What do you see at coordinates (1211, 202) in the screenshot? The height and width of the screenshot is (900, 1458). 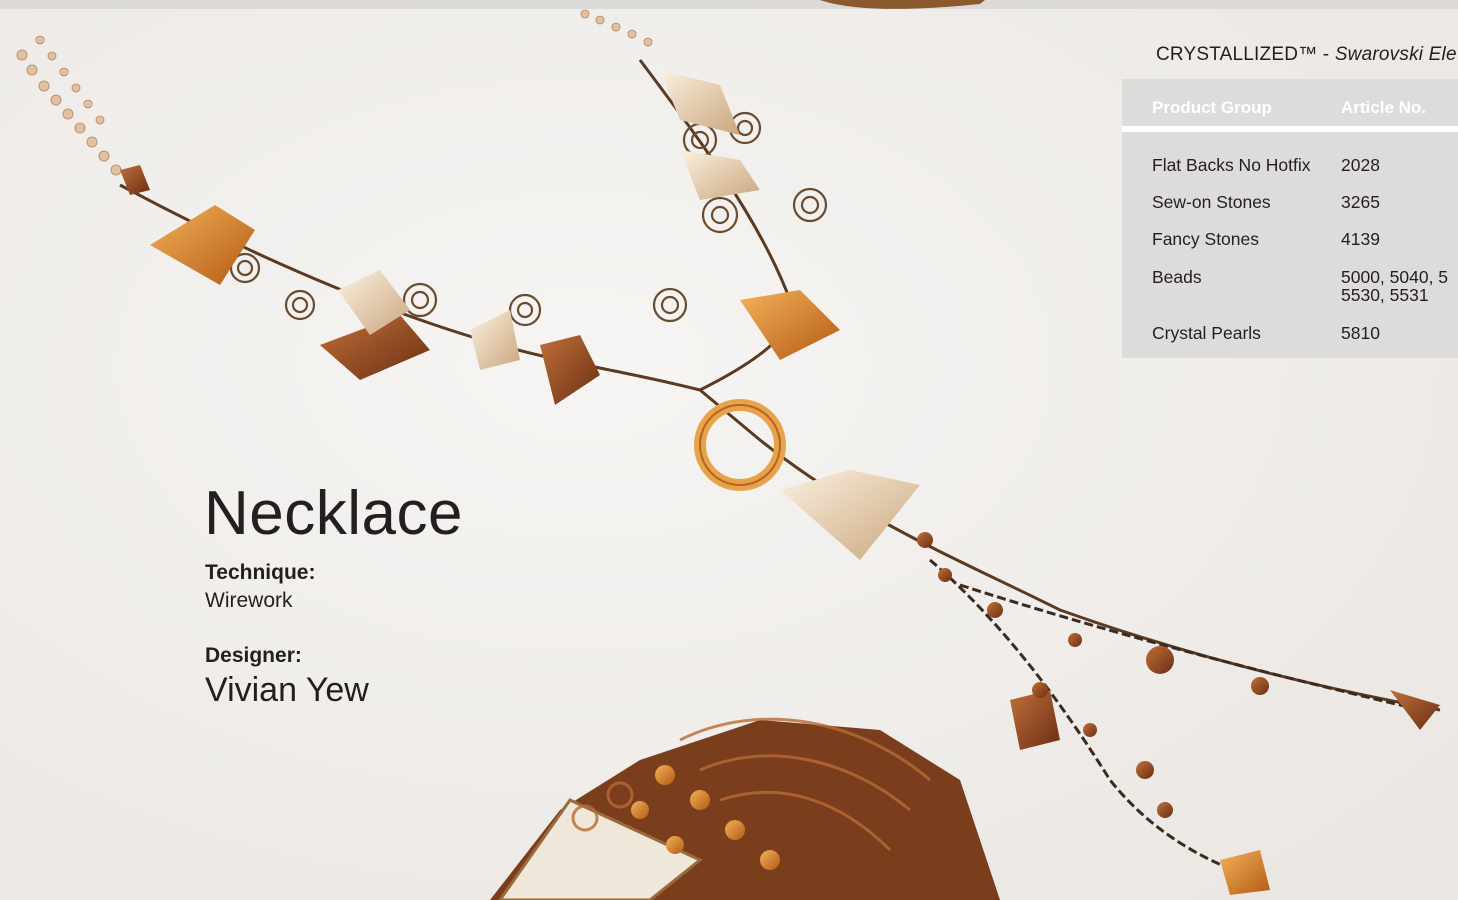 I see `cell-product-group: Sew-on Stones` at bounding box center [1211, 202].